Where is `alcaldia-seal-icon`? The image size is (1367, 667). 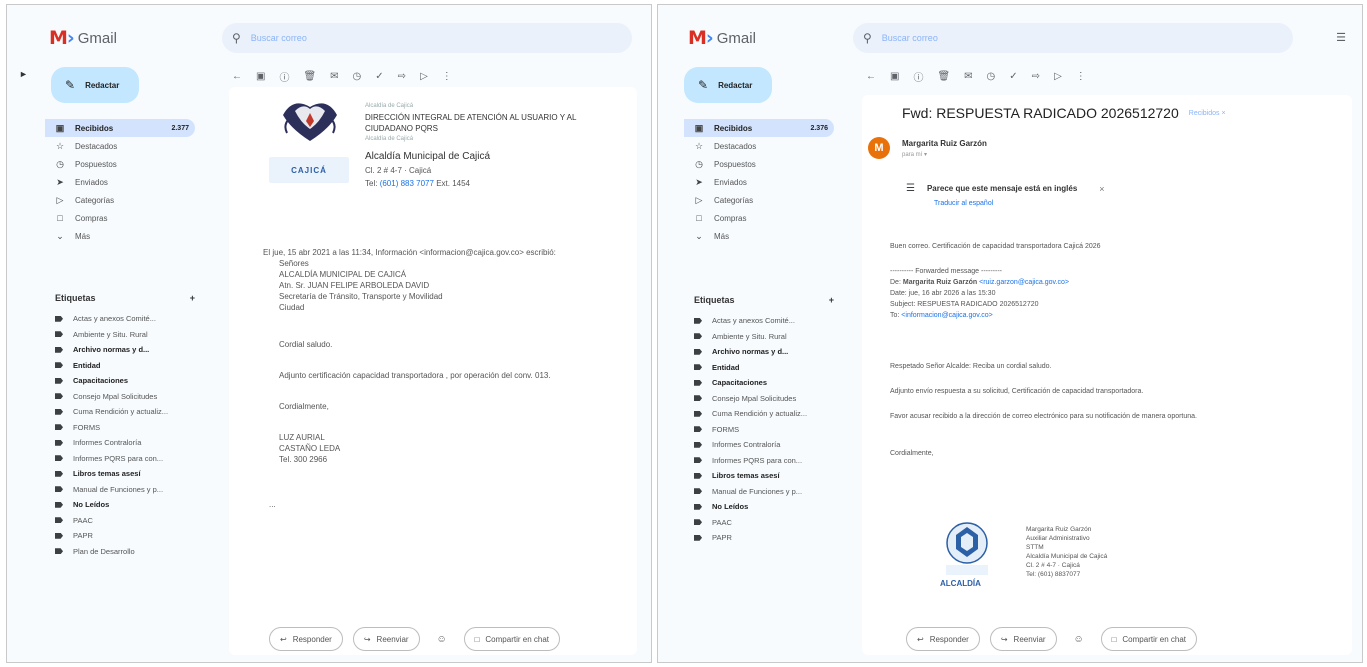 alcaldia-seal-icon is located at coordinates (967, 548).